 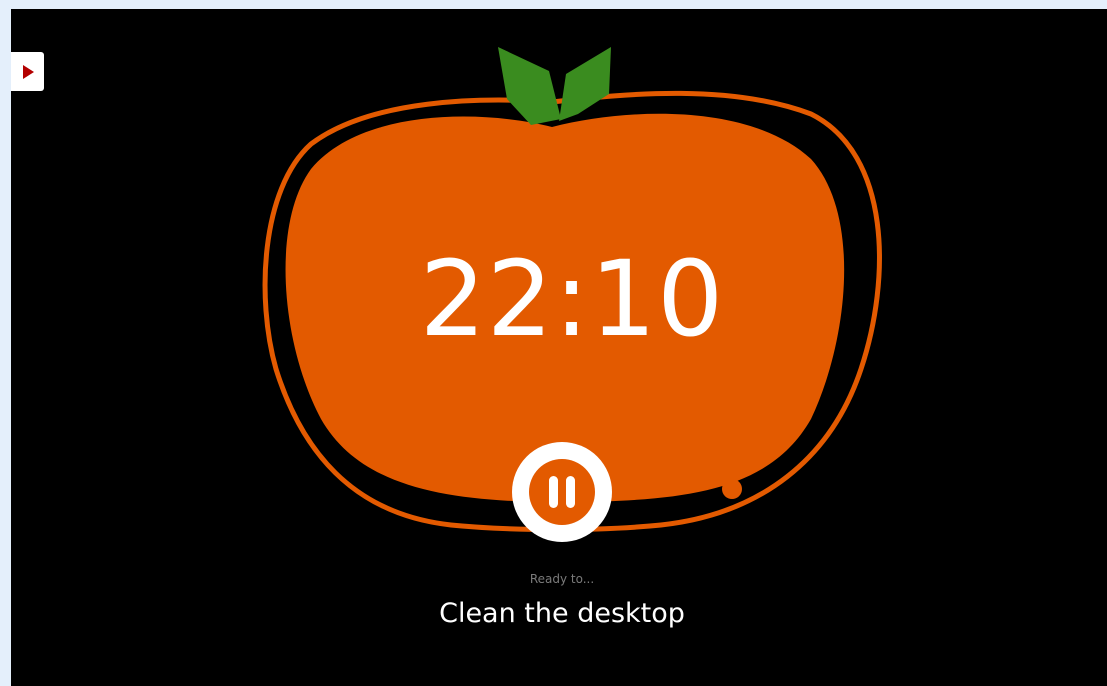 What do you see at coordinates (585, 84) in the screenshot?
I see `leaf-right` at bounding box center [585, 84].